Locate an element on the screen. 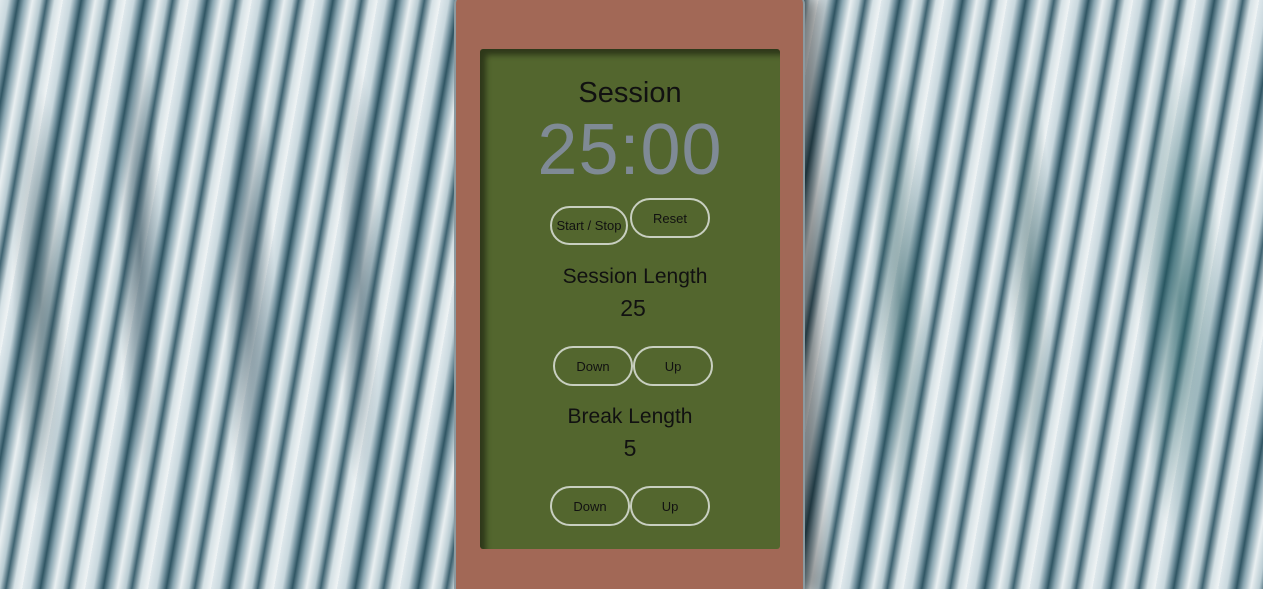 This screenshot has height=589, width=1263. break-length-value: 5 is located at coordinates (630, 448).